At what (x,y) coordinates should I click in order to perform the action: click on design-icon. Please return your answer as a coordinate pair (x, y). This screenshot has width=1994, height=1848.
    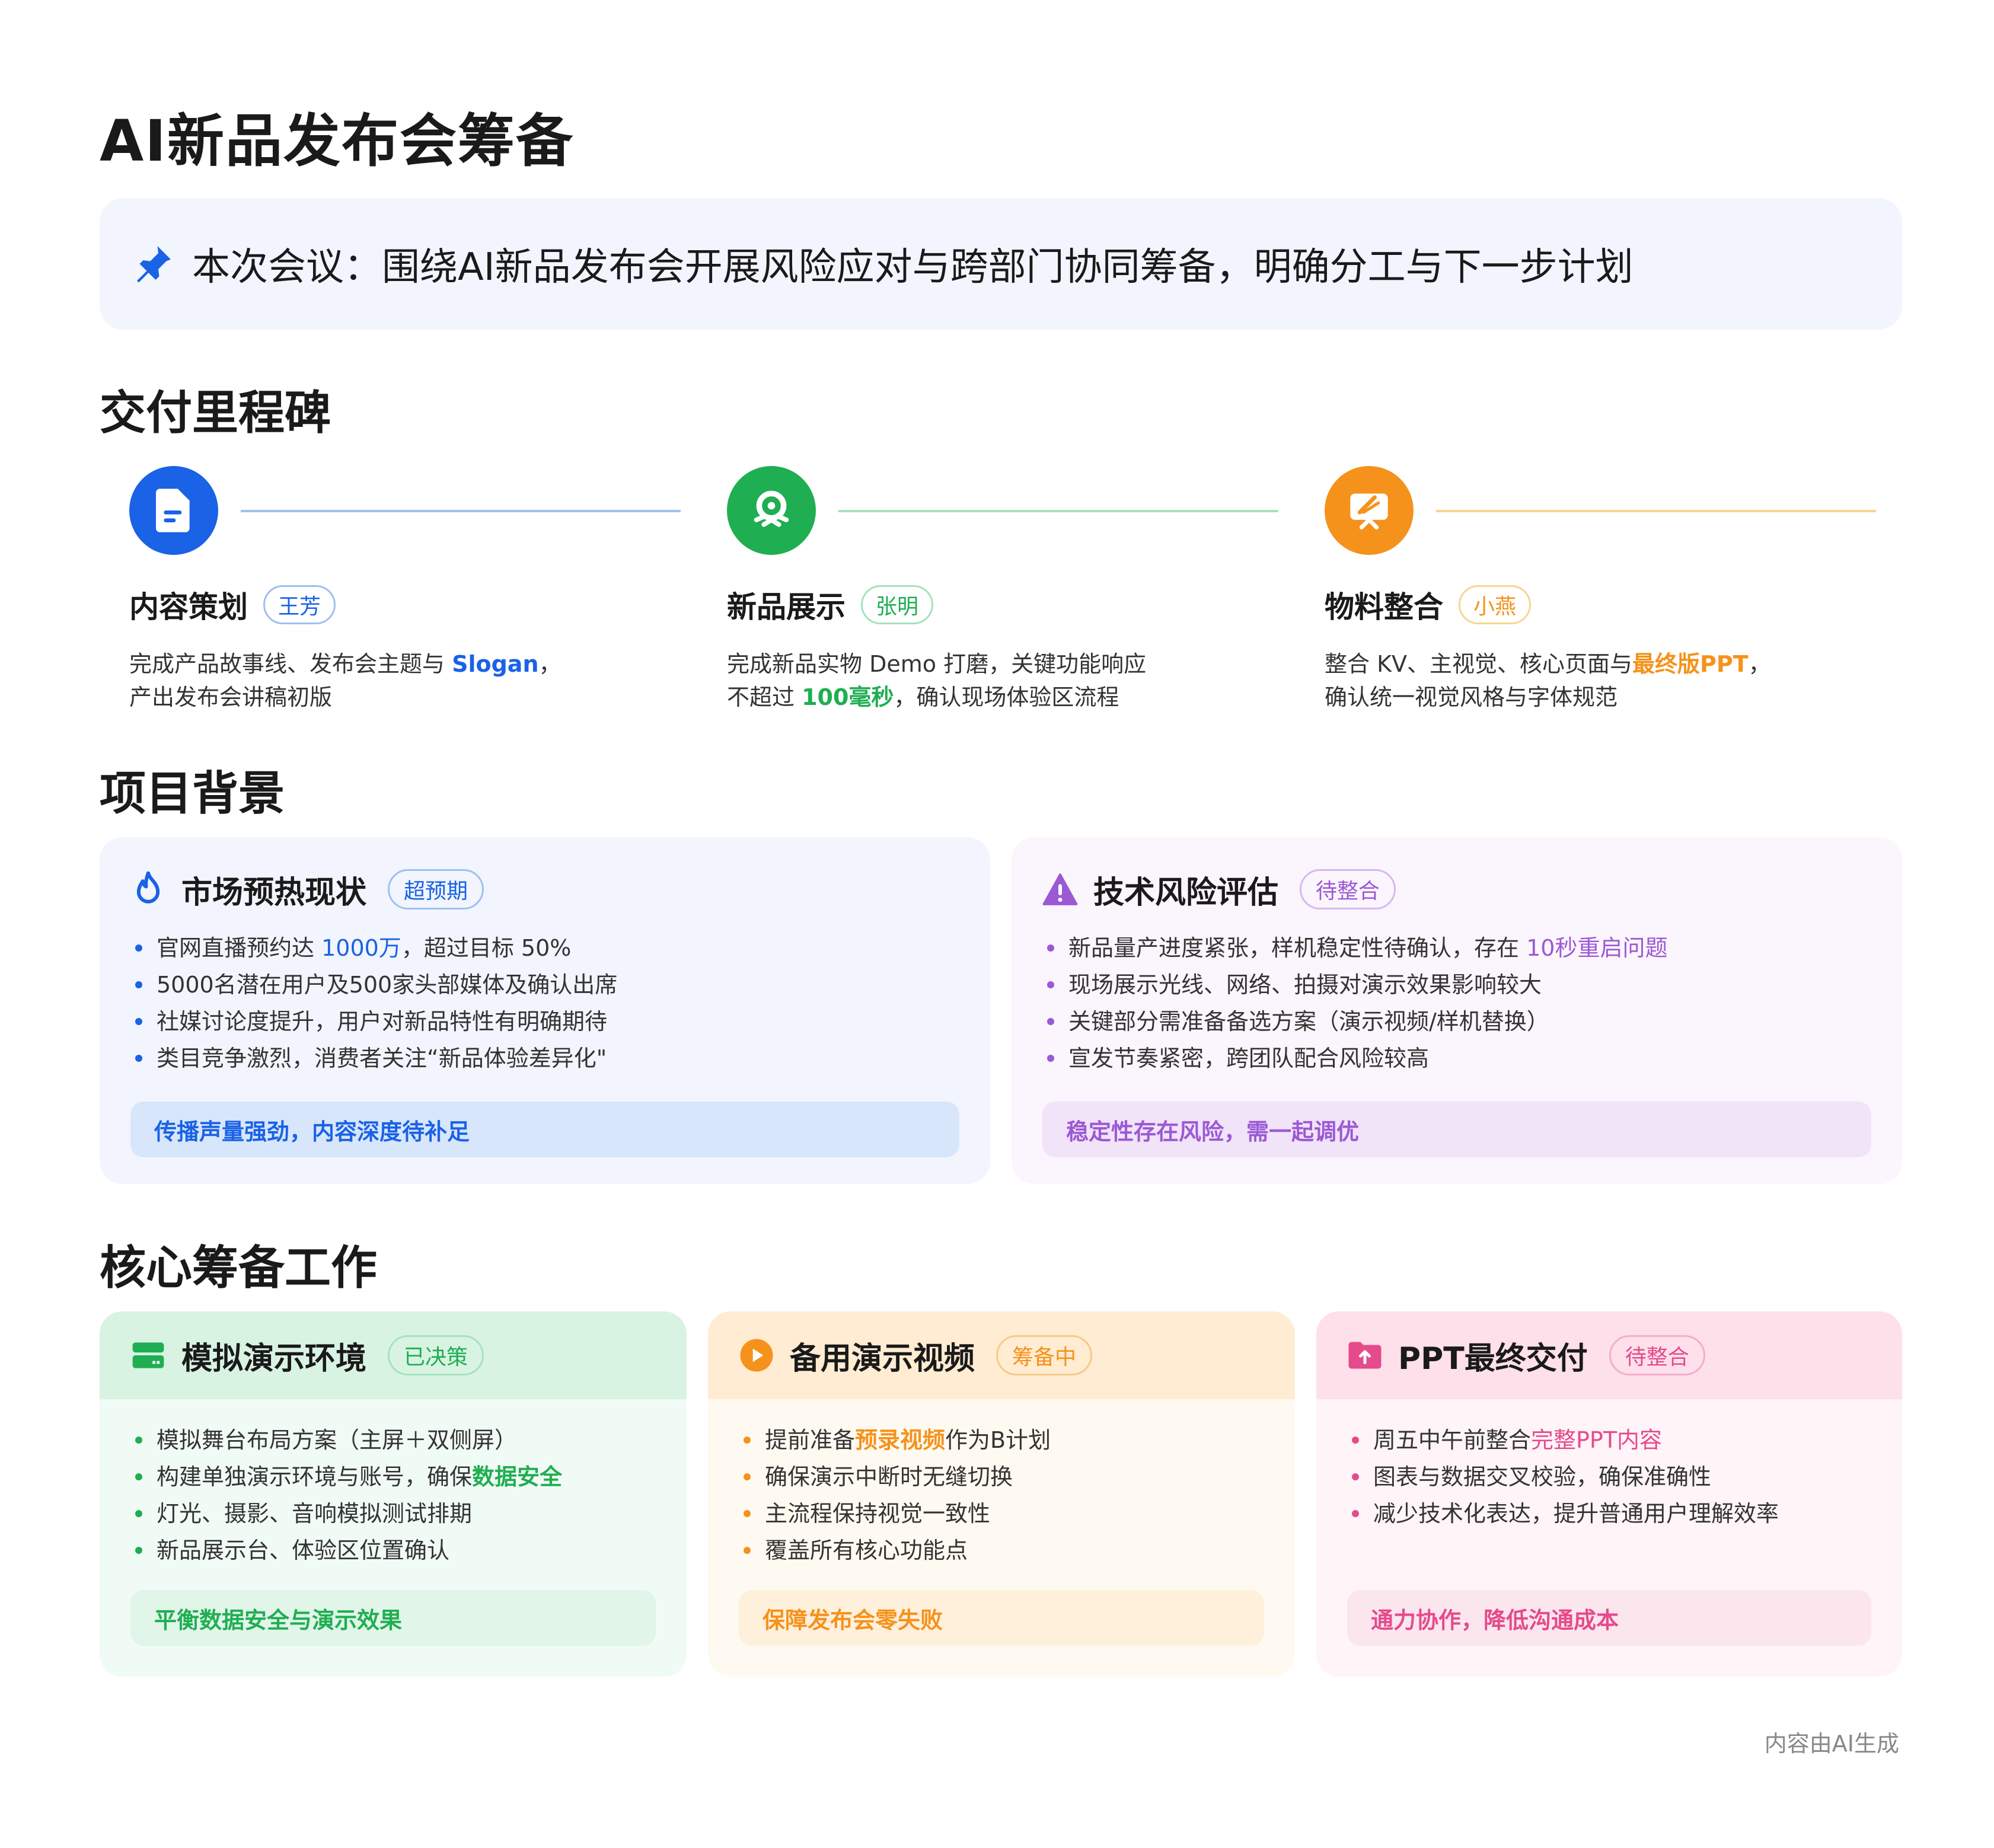
    Looking at the image, I should click on (1369, 511).